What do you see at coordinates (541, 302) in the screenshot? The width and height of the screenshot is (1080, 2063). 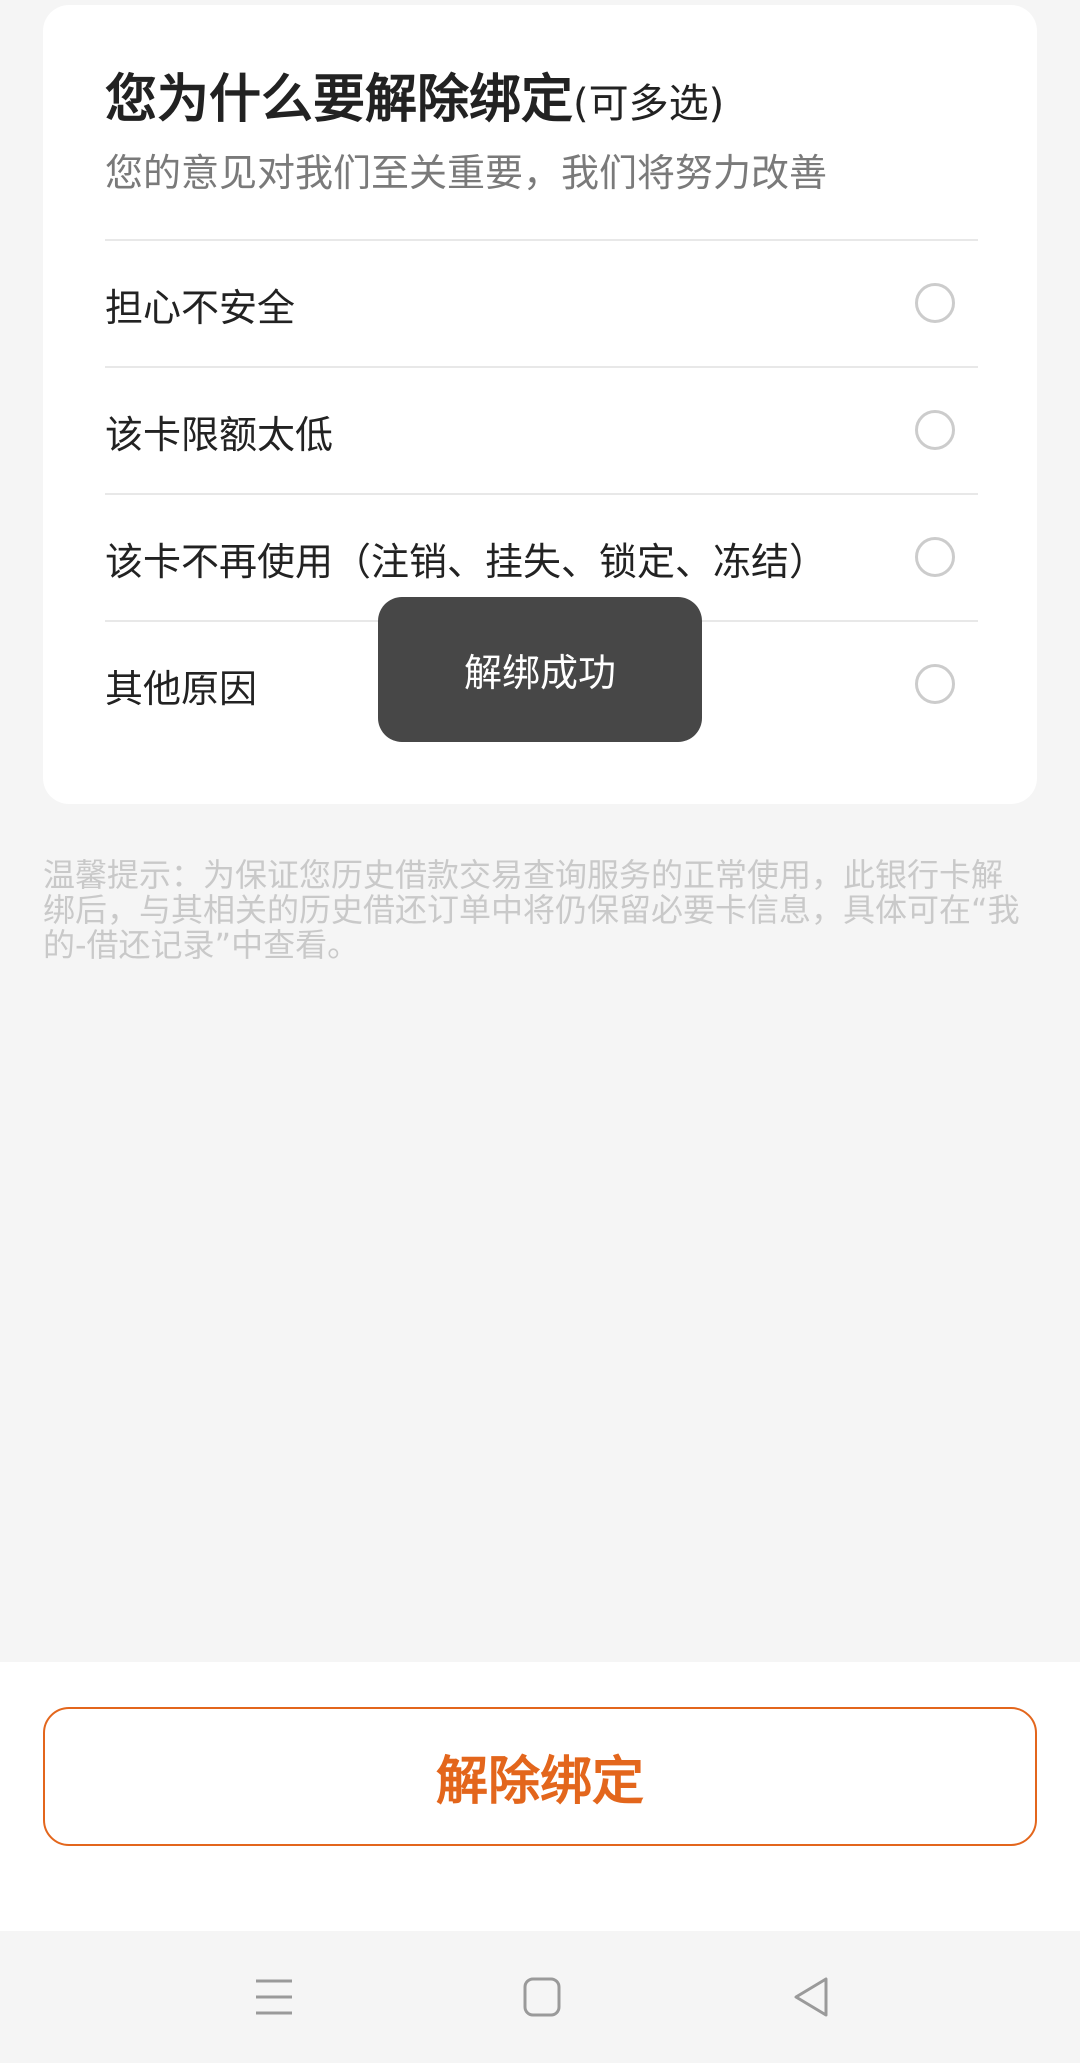 I see `reason-option-unsafe: 担心不安全` at bounding box center [541, 302].